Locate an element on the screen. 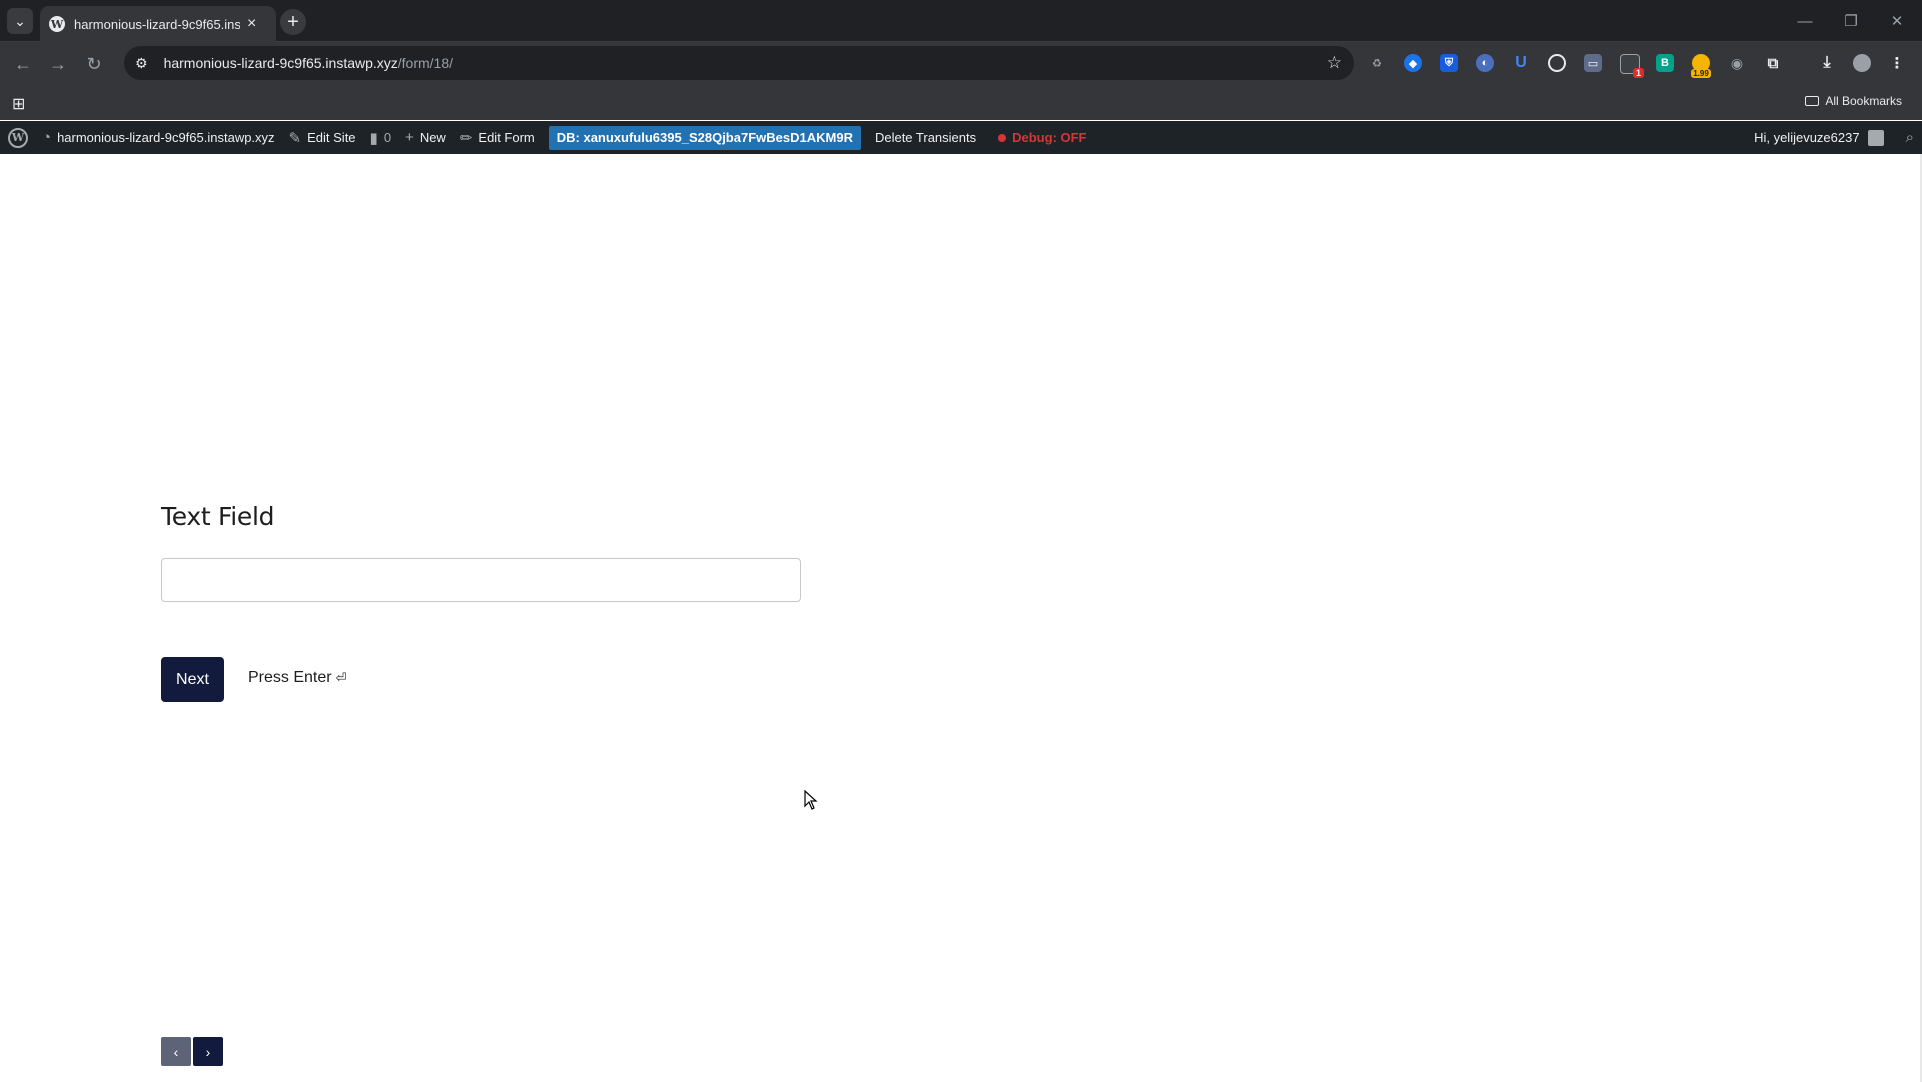 This screenshot has width=1922, height=1082. all-bookmarks-button: All Bookmarks is located at coordinates (1853, 101).